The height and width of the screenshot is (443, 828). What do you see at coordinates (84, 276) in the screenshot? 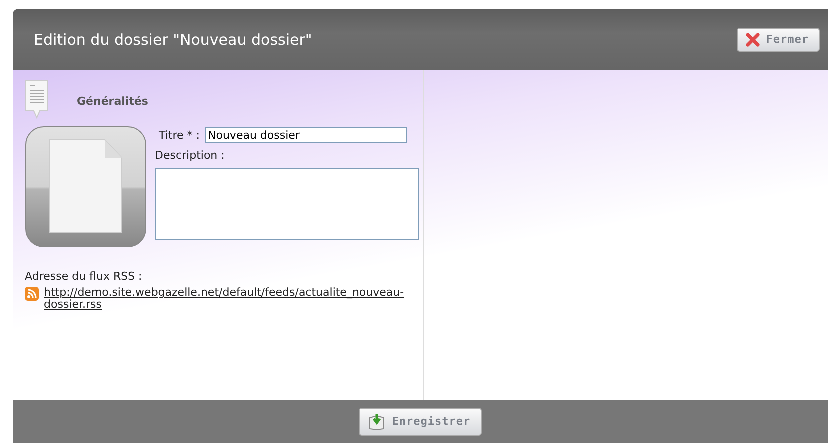
I see `rss-label: Adresse du flux RSS :` at bounding box center [84, 276].